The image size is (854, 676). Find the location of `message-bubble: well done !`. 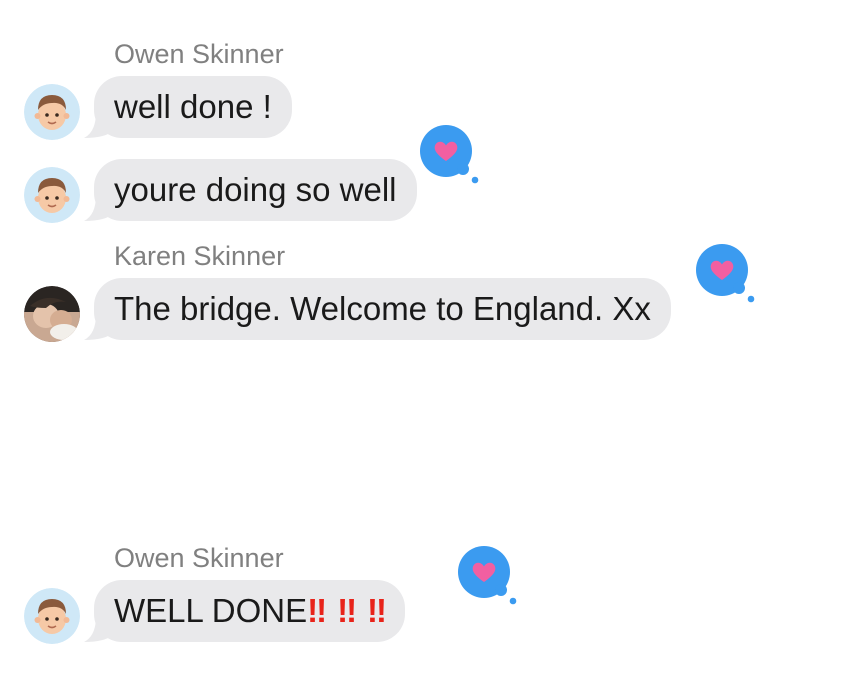

message-bubble: well done ! is located at coordinates (193, 107).